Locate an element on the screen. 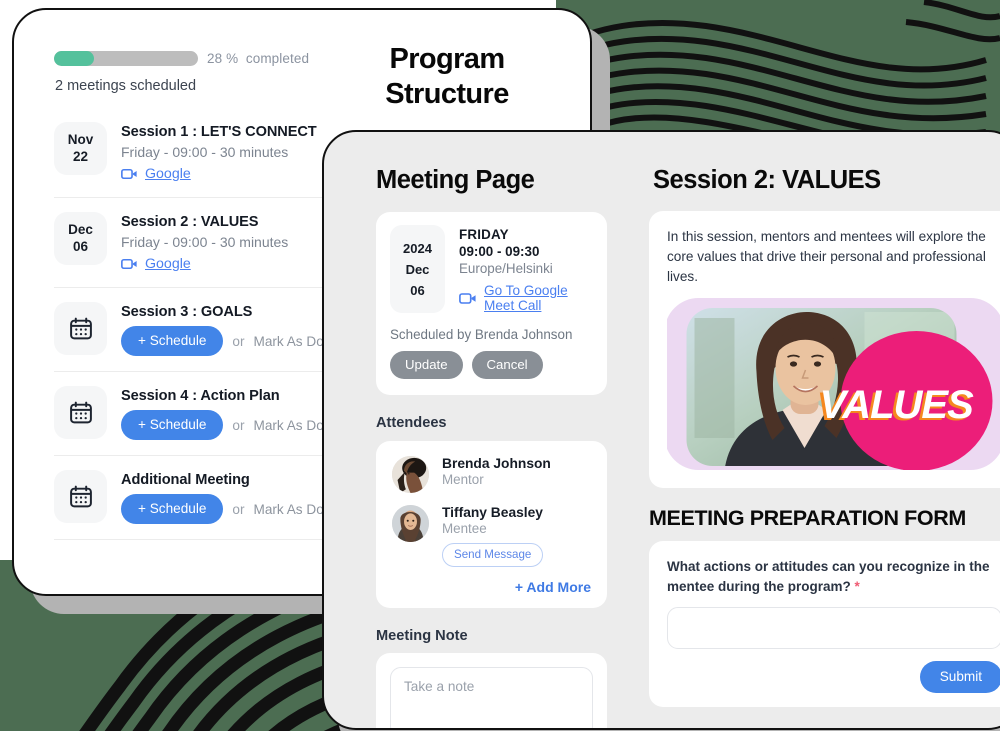 The width and height of the screenshot is (1000, 731). session-hero-image: VALUES VALUES is located at coordinates (833, 384).